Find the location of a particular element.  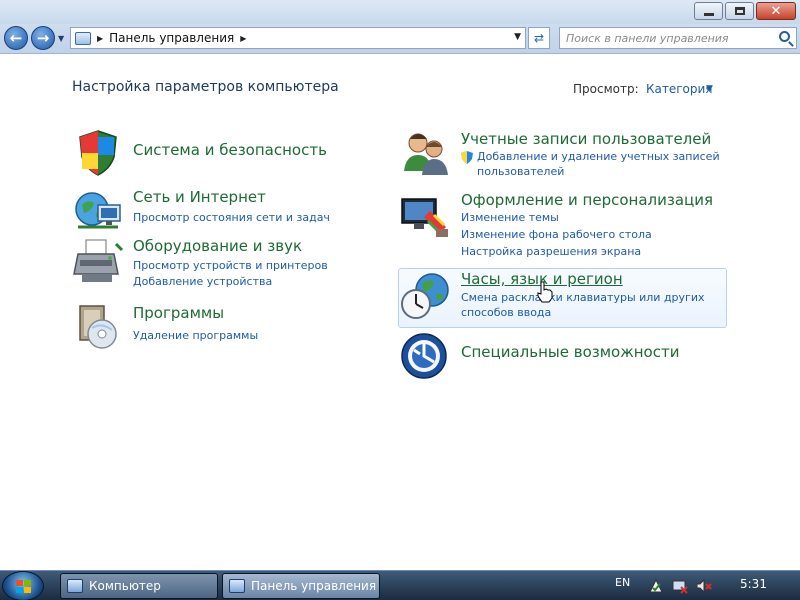

search-input is located at coordinates (671, 38).